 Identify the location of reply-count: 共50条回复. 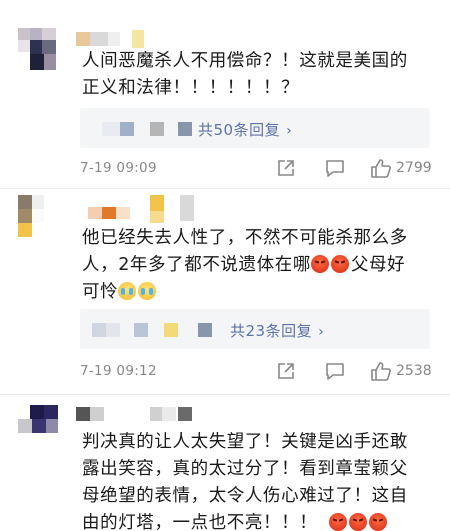
(239, 130).